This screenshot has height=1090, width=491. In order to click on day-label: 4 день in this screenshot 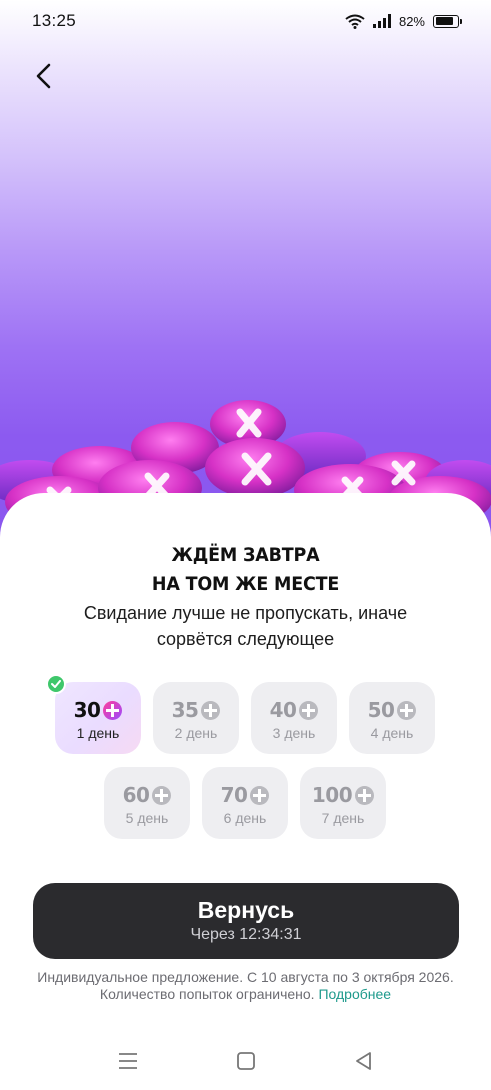, I will do `click(392, 733)`.